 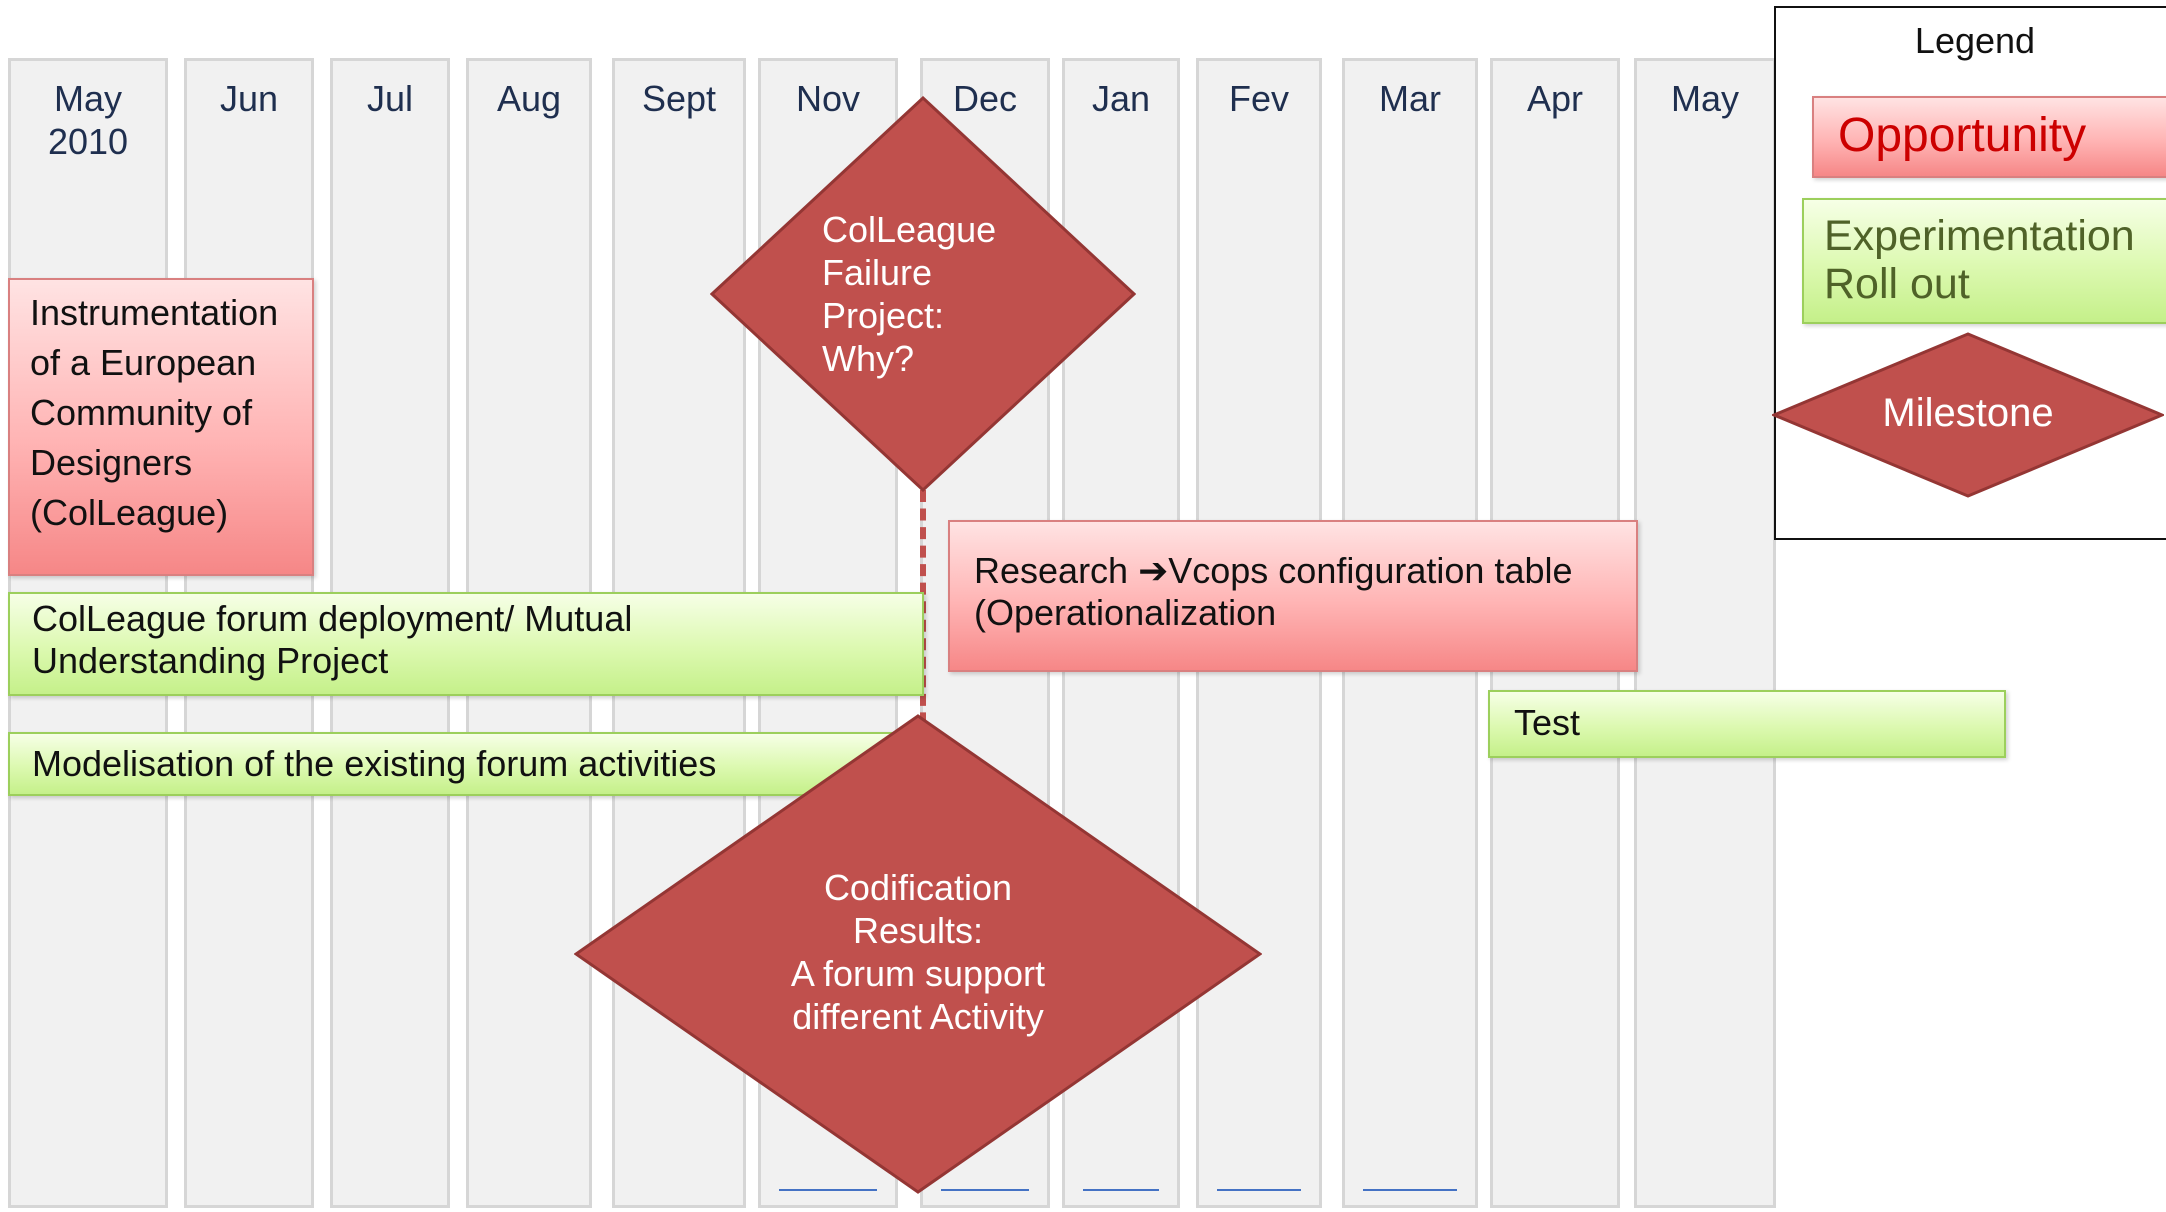 I want to click on legend-opportunity: Opportunity, so click(x=1989, y=137).